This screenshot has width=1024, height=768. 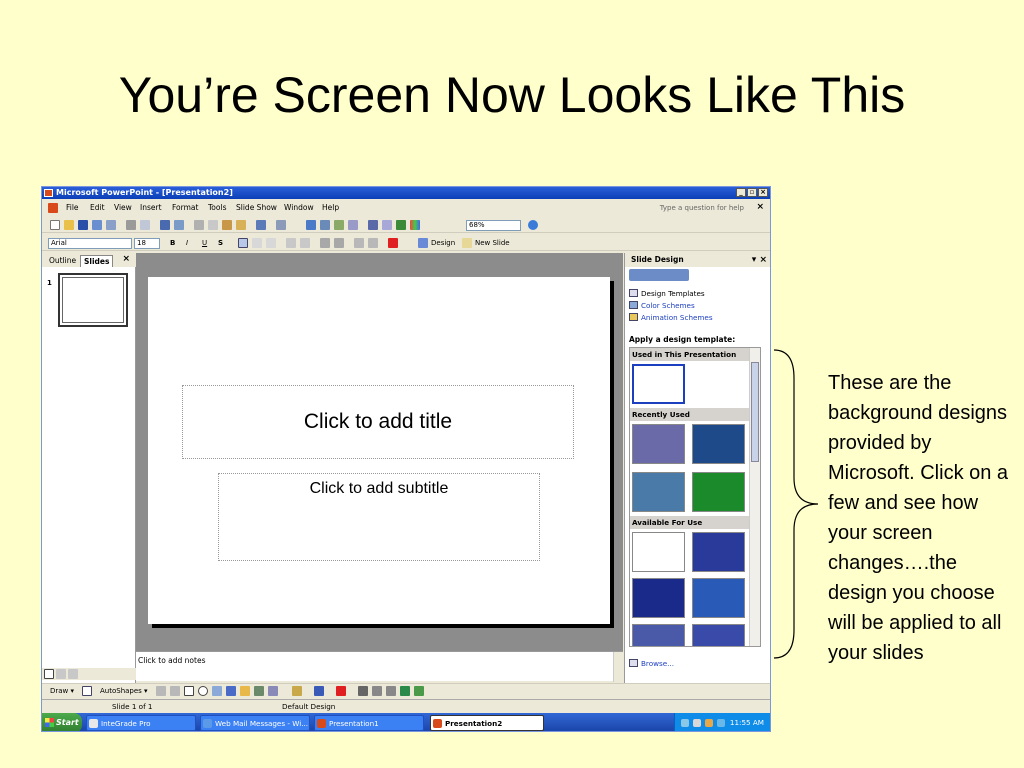 What do you see at coordinates (325, 225) in the screenshot?
I see `insert-table-icon` at bounding box center [325, 225].